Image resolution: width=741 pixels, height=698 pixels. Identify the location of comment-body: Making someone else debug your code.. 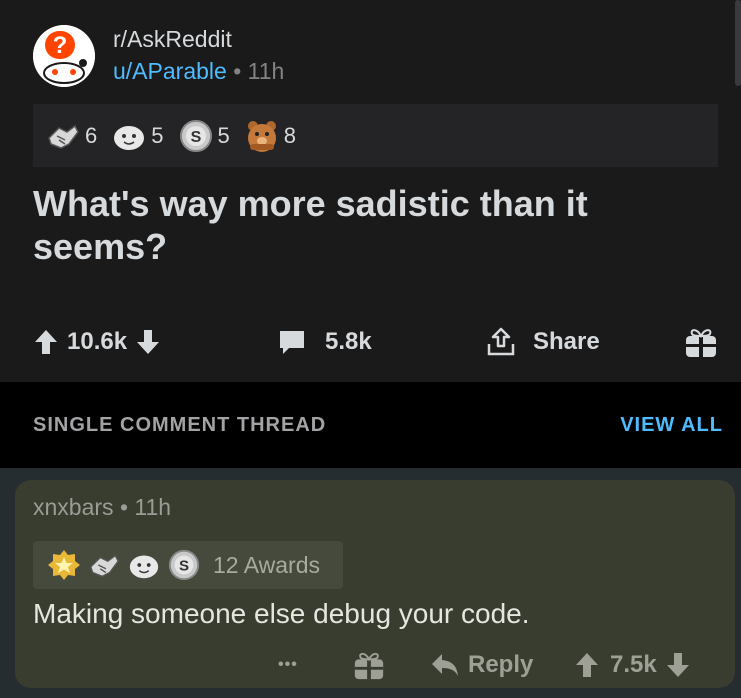
(281, 613).